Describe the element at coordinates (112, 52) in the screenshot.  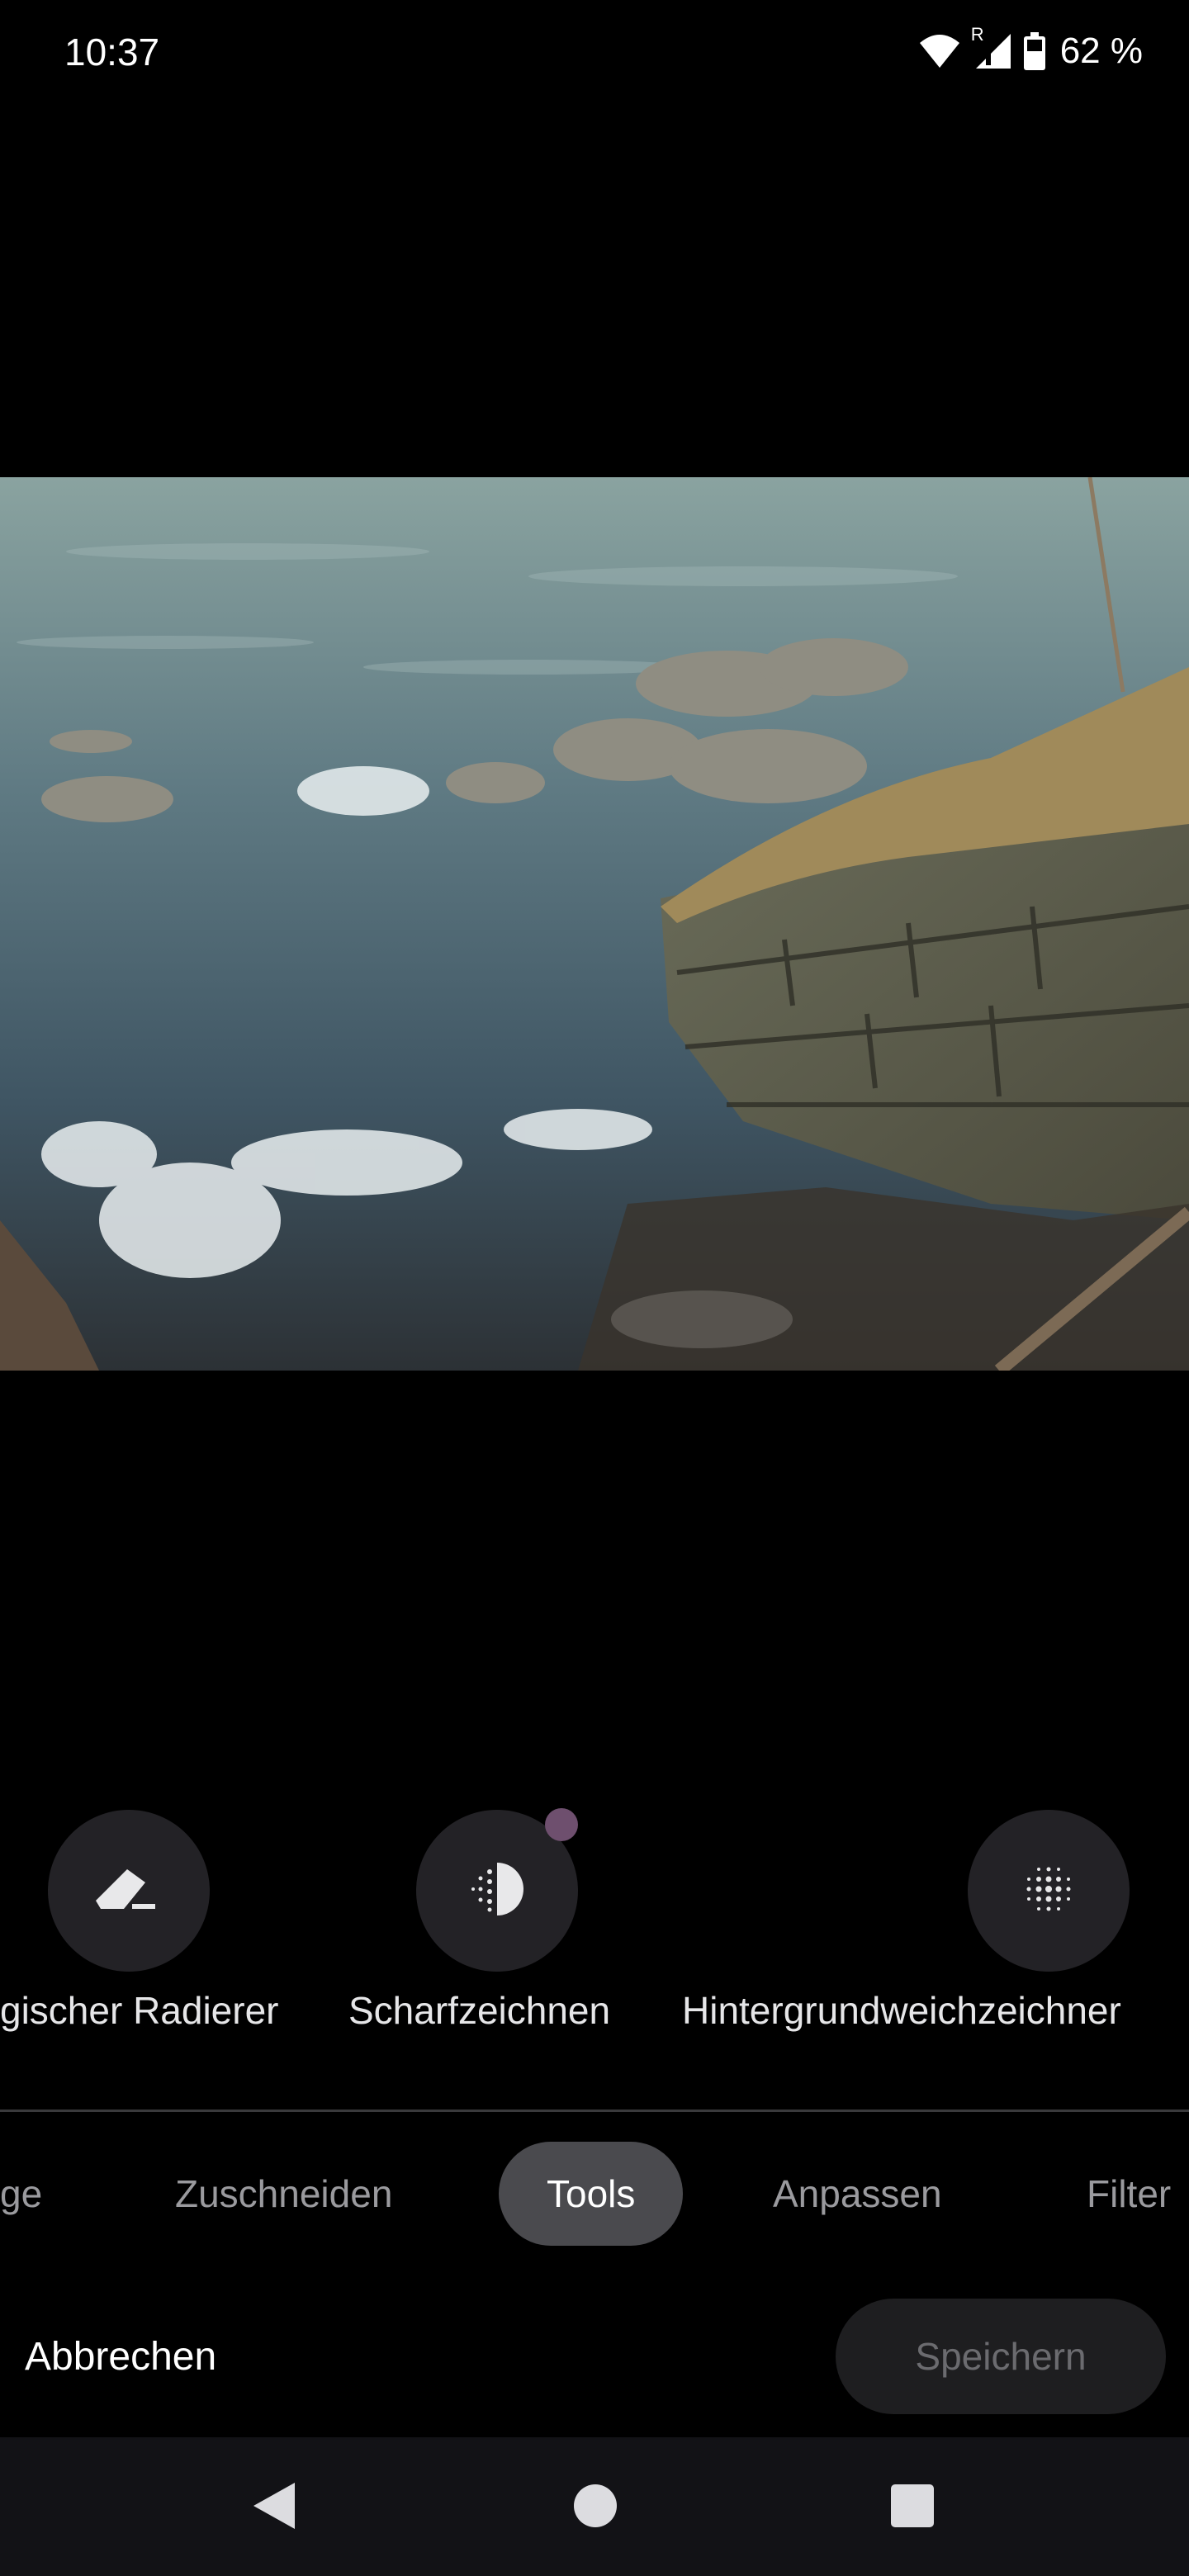
I see `status-time: 10:37` at that location.